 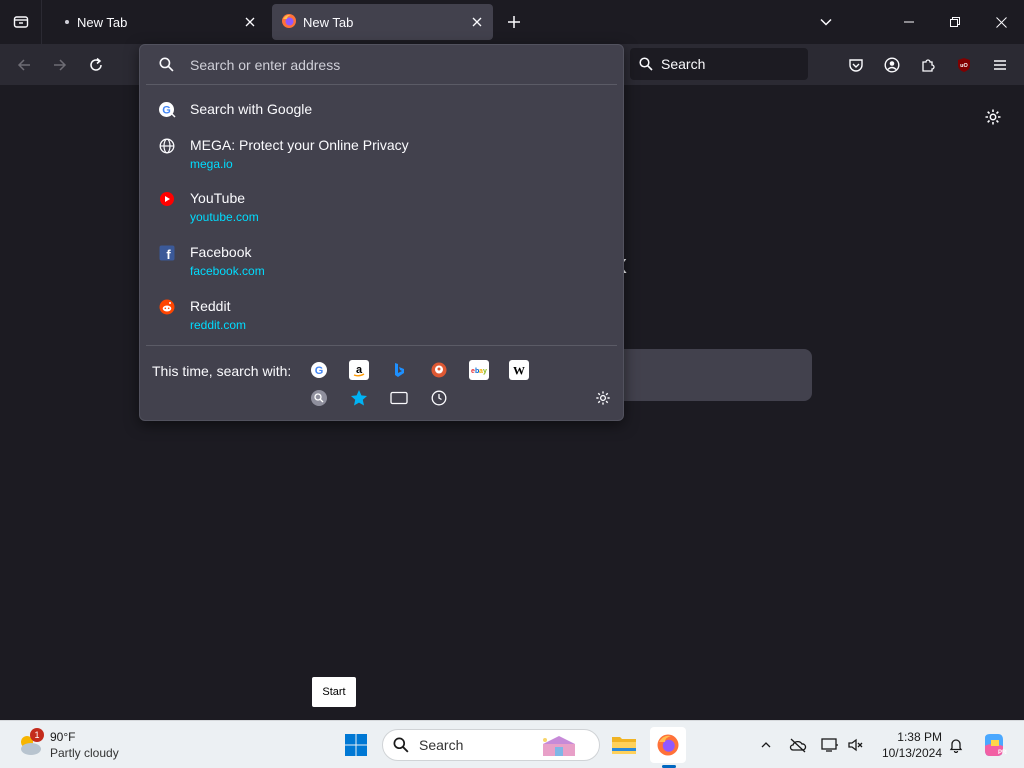 What do you see at coordinates (37, 735) in the screenshot?
I see `weather-alert-badge: 1` at bounding box center [37, 735].